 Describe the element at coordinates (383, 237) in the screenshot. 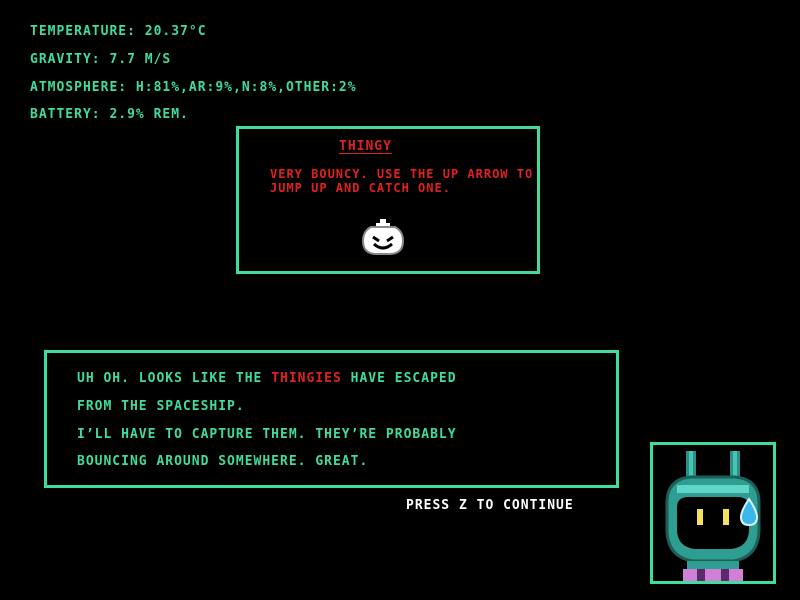

I see `thingy-blob-icon` at that location.